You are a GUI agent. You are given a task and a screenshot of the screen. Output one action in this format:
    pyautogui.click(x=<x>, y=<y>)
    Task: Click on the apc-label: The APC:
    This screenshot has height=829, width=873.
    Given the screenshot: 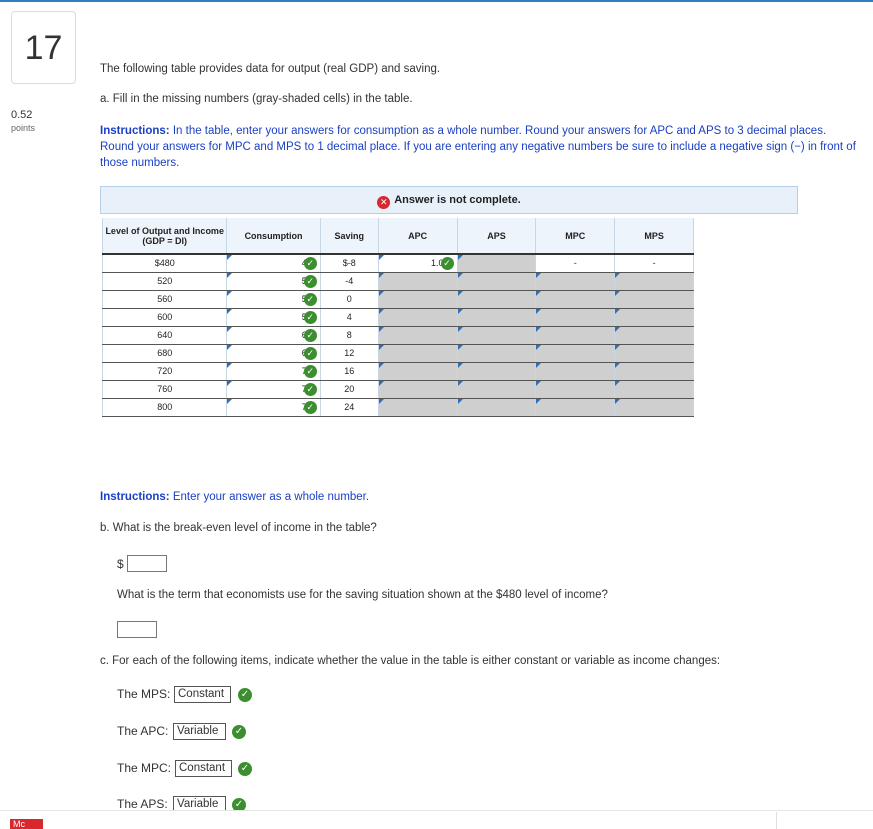 What is the action you would take?
    pyautogui.click(x=143, y=731)
    